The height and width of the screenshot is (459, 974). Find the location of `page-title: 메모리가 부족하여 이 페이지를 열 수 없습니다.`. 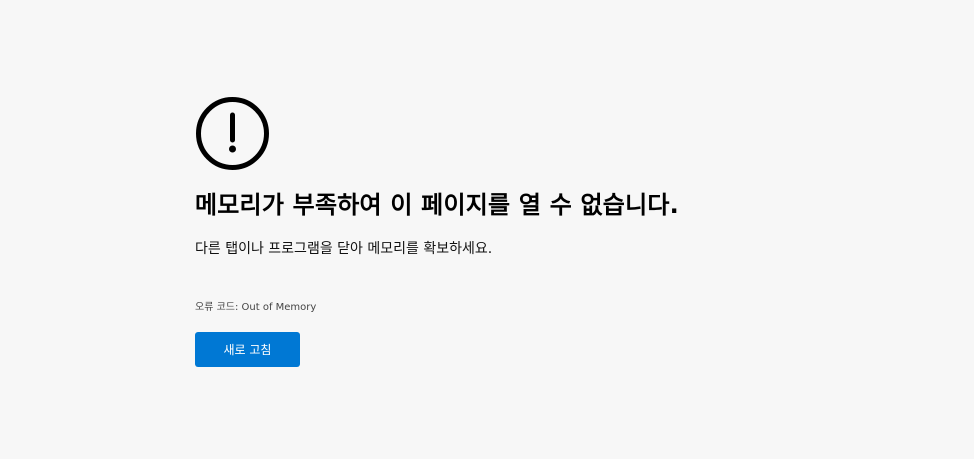

page-title: 메모리가 부족하여 이 페이지를 열 수 없습니다. is located at coordinates (437, 205).